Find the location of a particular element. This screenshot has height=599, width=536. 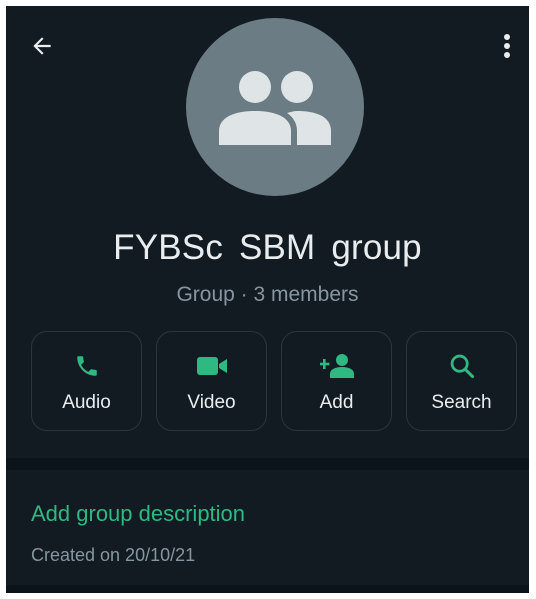

audio-label: Audio is located at coordinates (86, 402).